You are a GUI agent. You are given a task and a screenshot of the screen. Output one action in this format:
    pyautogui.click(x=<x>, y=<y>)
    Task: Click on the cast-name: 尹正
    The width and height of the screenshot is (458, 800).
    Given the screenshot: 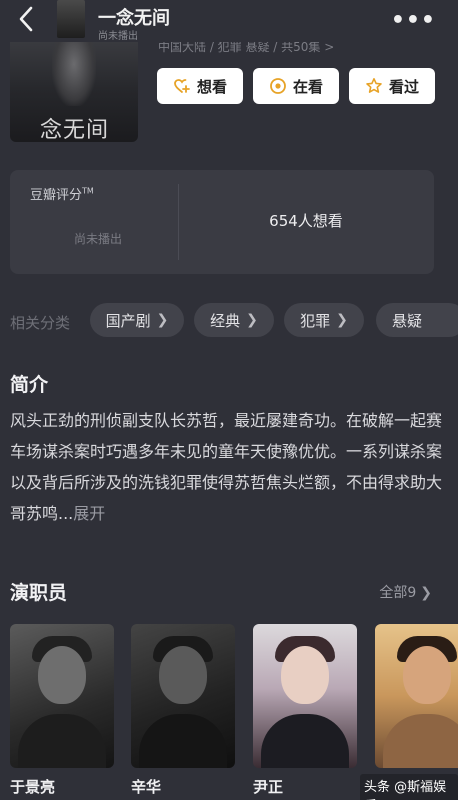 What is the action you would take?
    pyautogui.click(x=268, y=786)
    